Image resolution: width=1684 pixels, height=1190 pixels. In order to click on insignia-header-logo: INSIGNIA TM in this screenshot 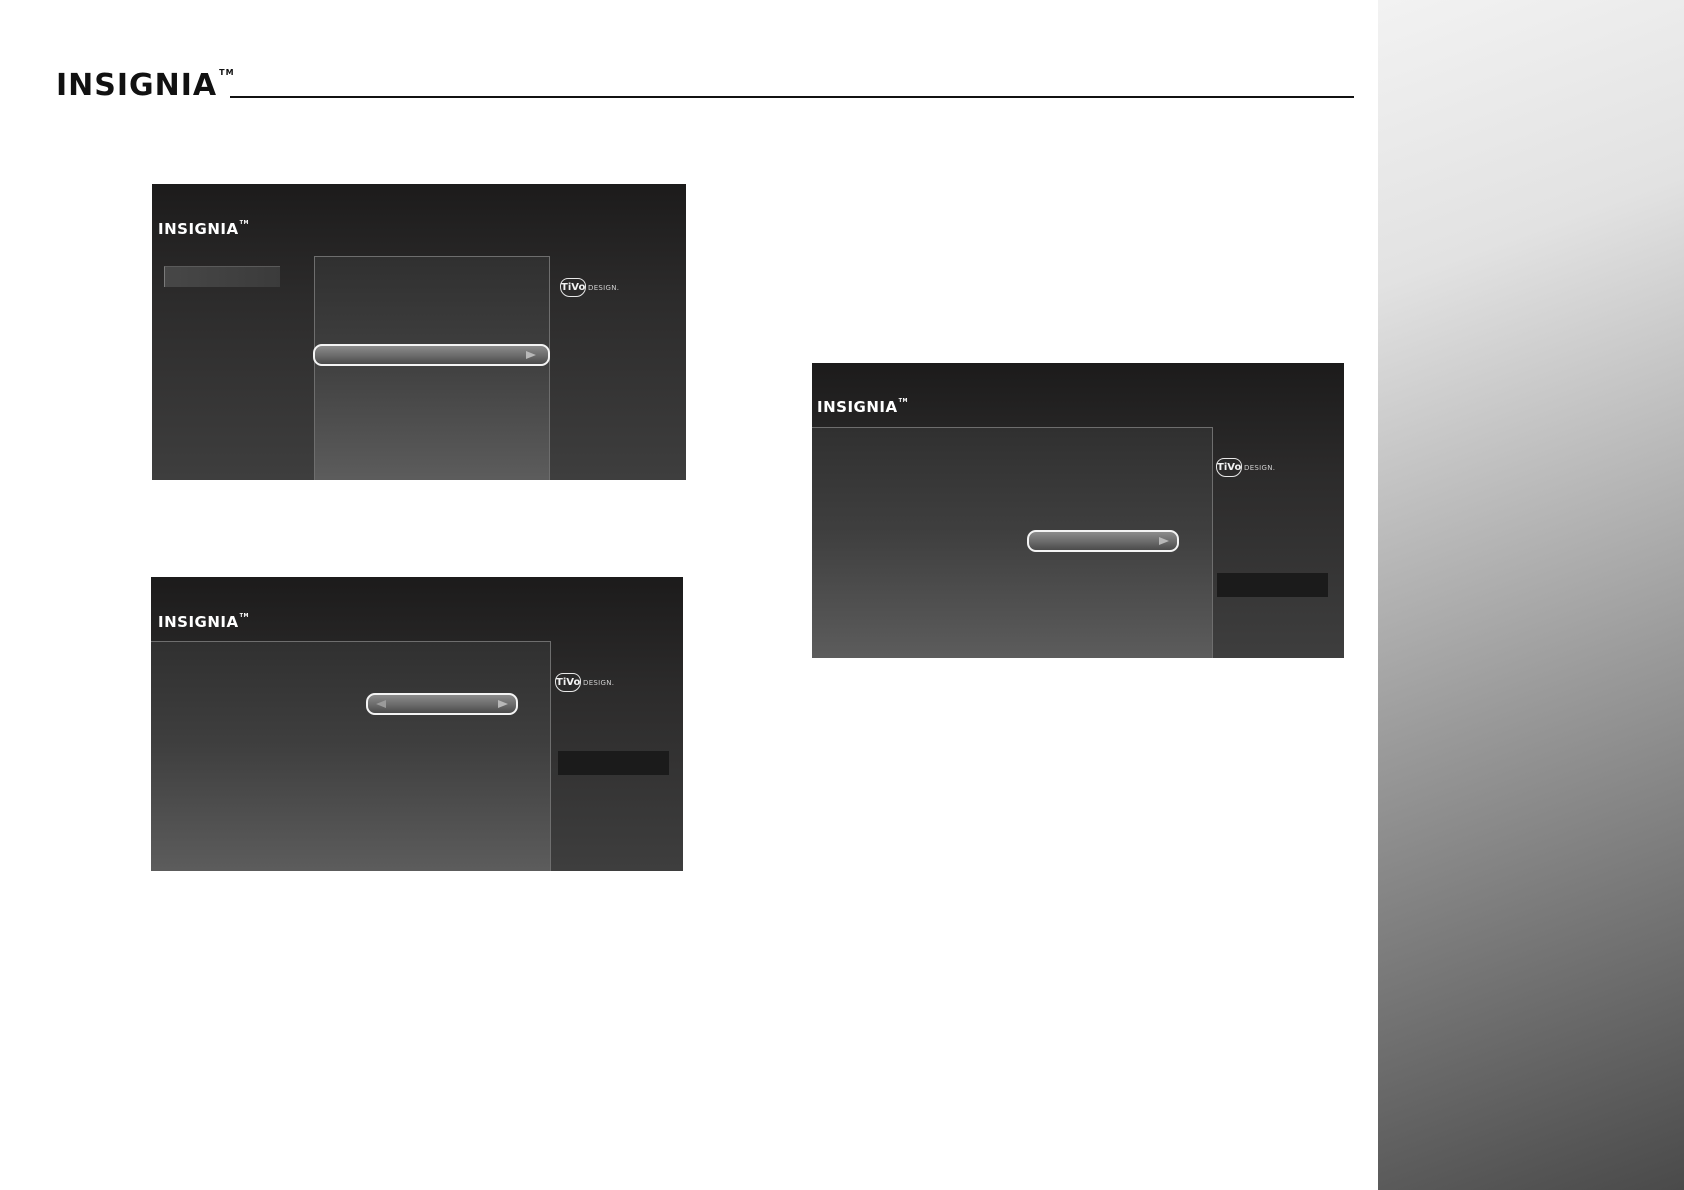, I will do `click(145, 86)`.